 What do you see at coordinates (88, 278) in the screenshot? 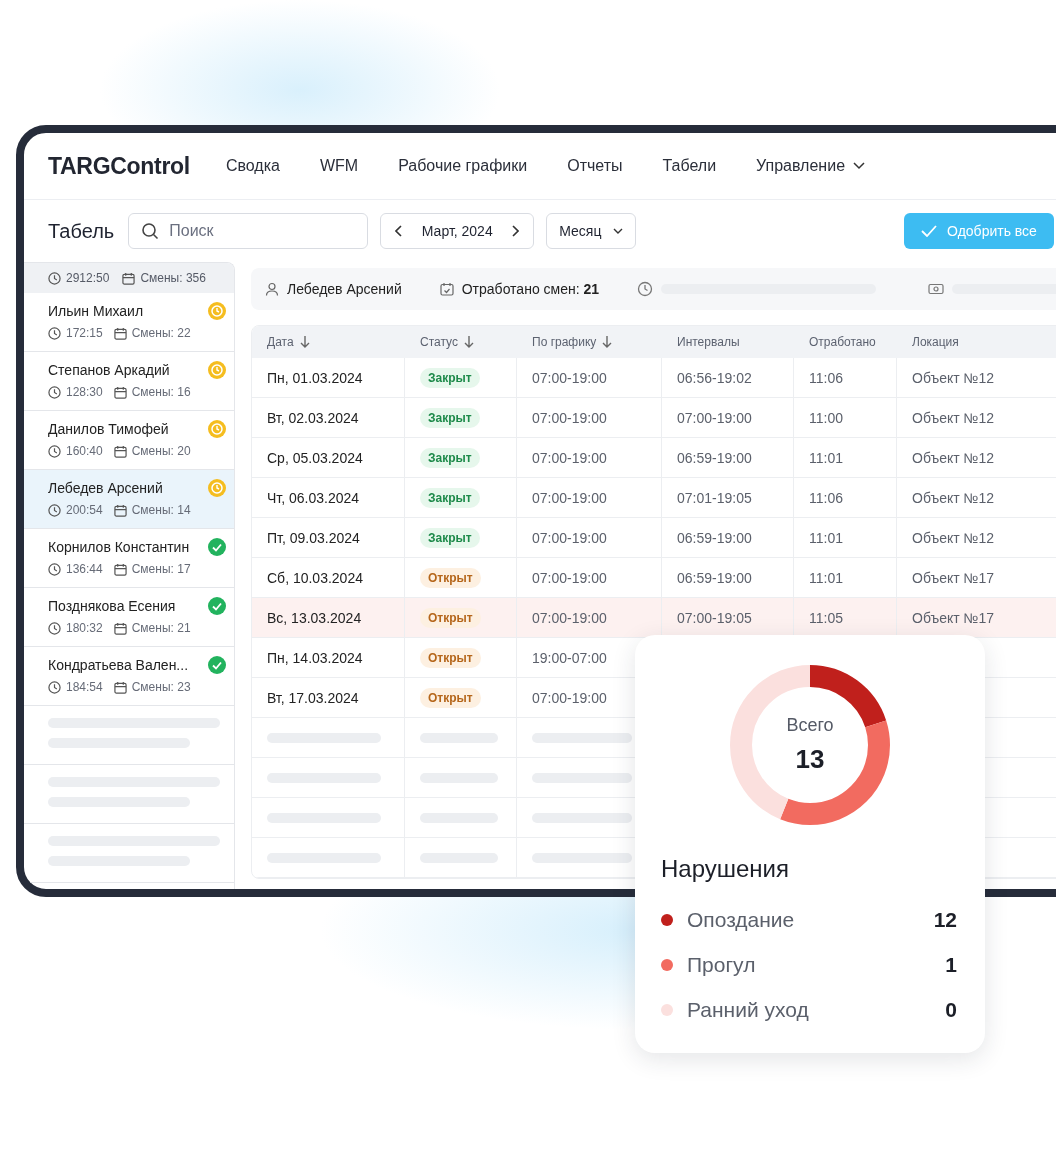
I see `total-hours: 2912:50` at bounding box center [88, 278].